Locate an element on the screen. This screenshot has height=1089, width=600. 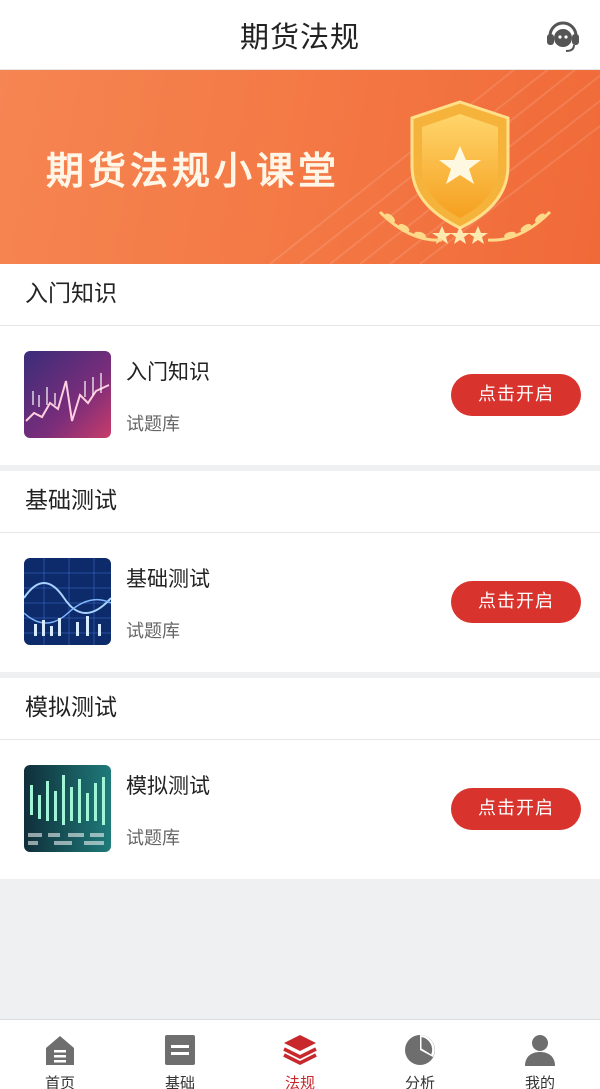
course-item: 模拟测试 试题库 点击开启 is located at coordinates (300, 809).